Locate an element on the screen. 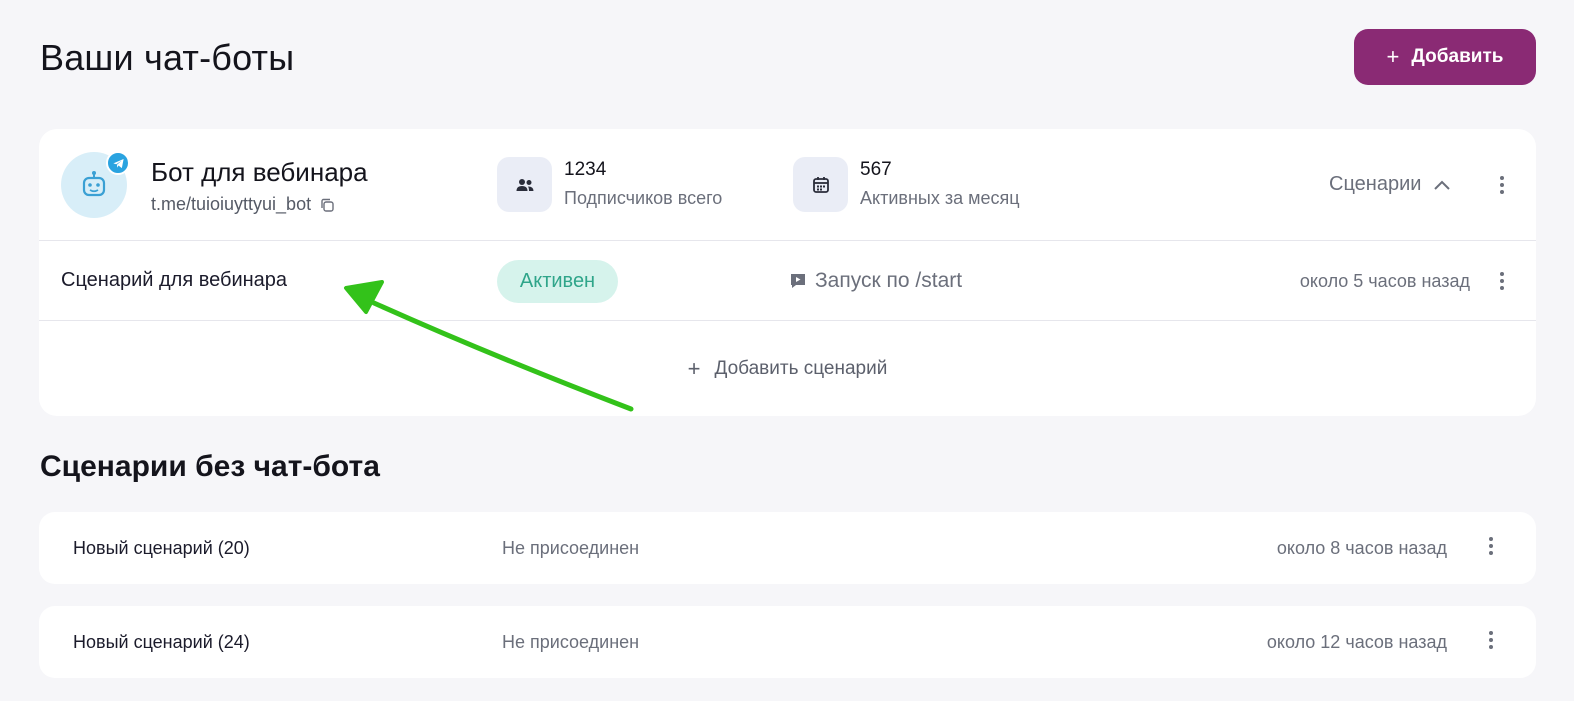 Image resolution: width=1574 pixels, height=701 pixels. add-scenario-button: + Добавить сценарий is located at coordinates (787, 368).